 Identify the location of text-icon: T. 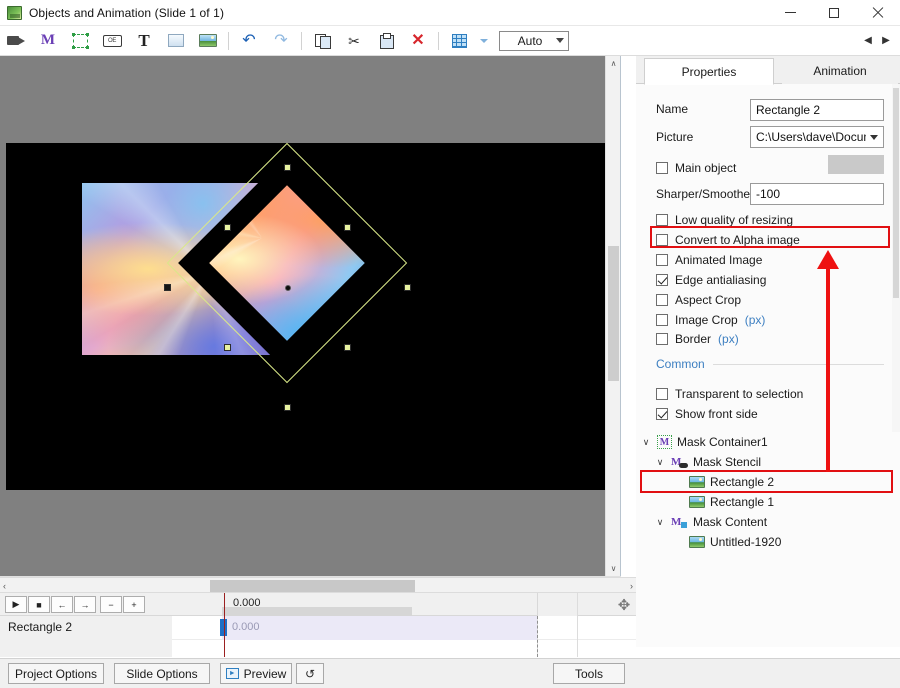
(144, 41).